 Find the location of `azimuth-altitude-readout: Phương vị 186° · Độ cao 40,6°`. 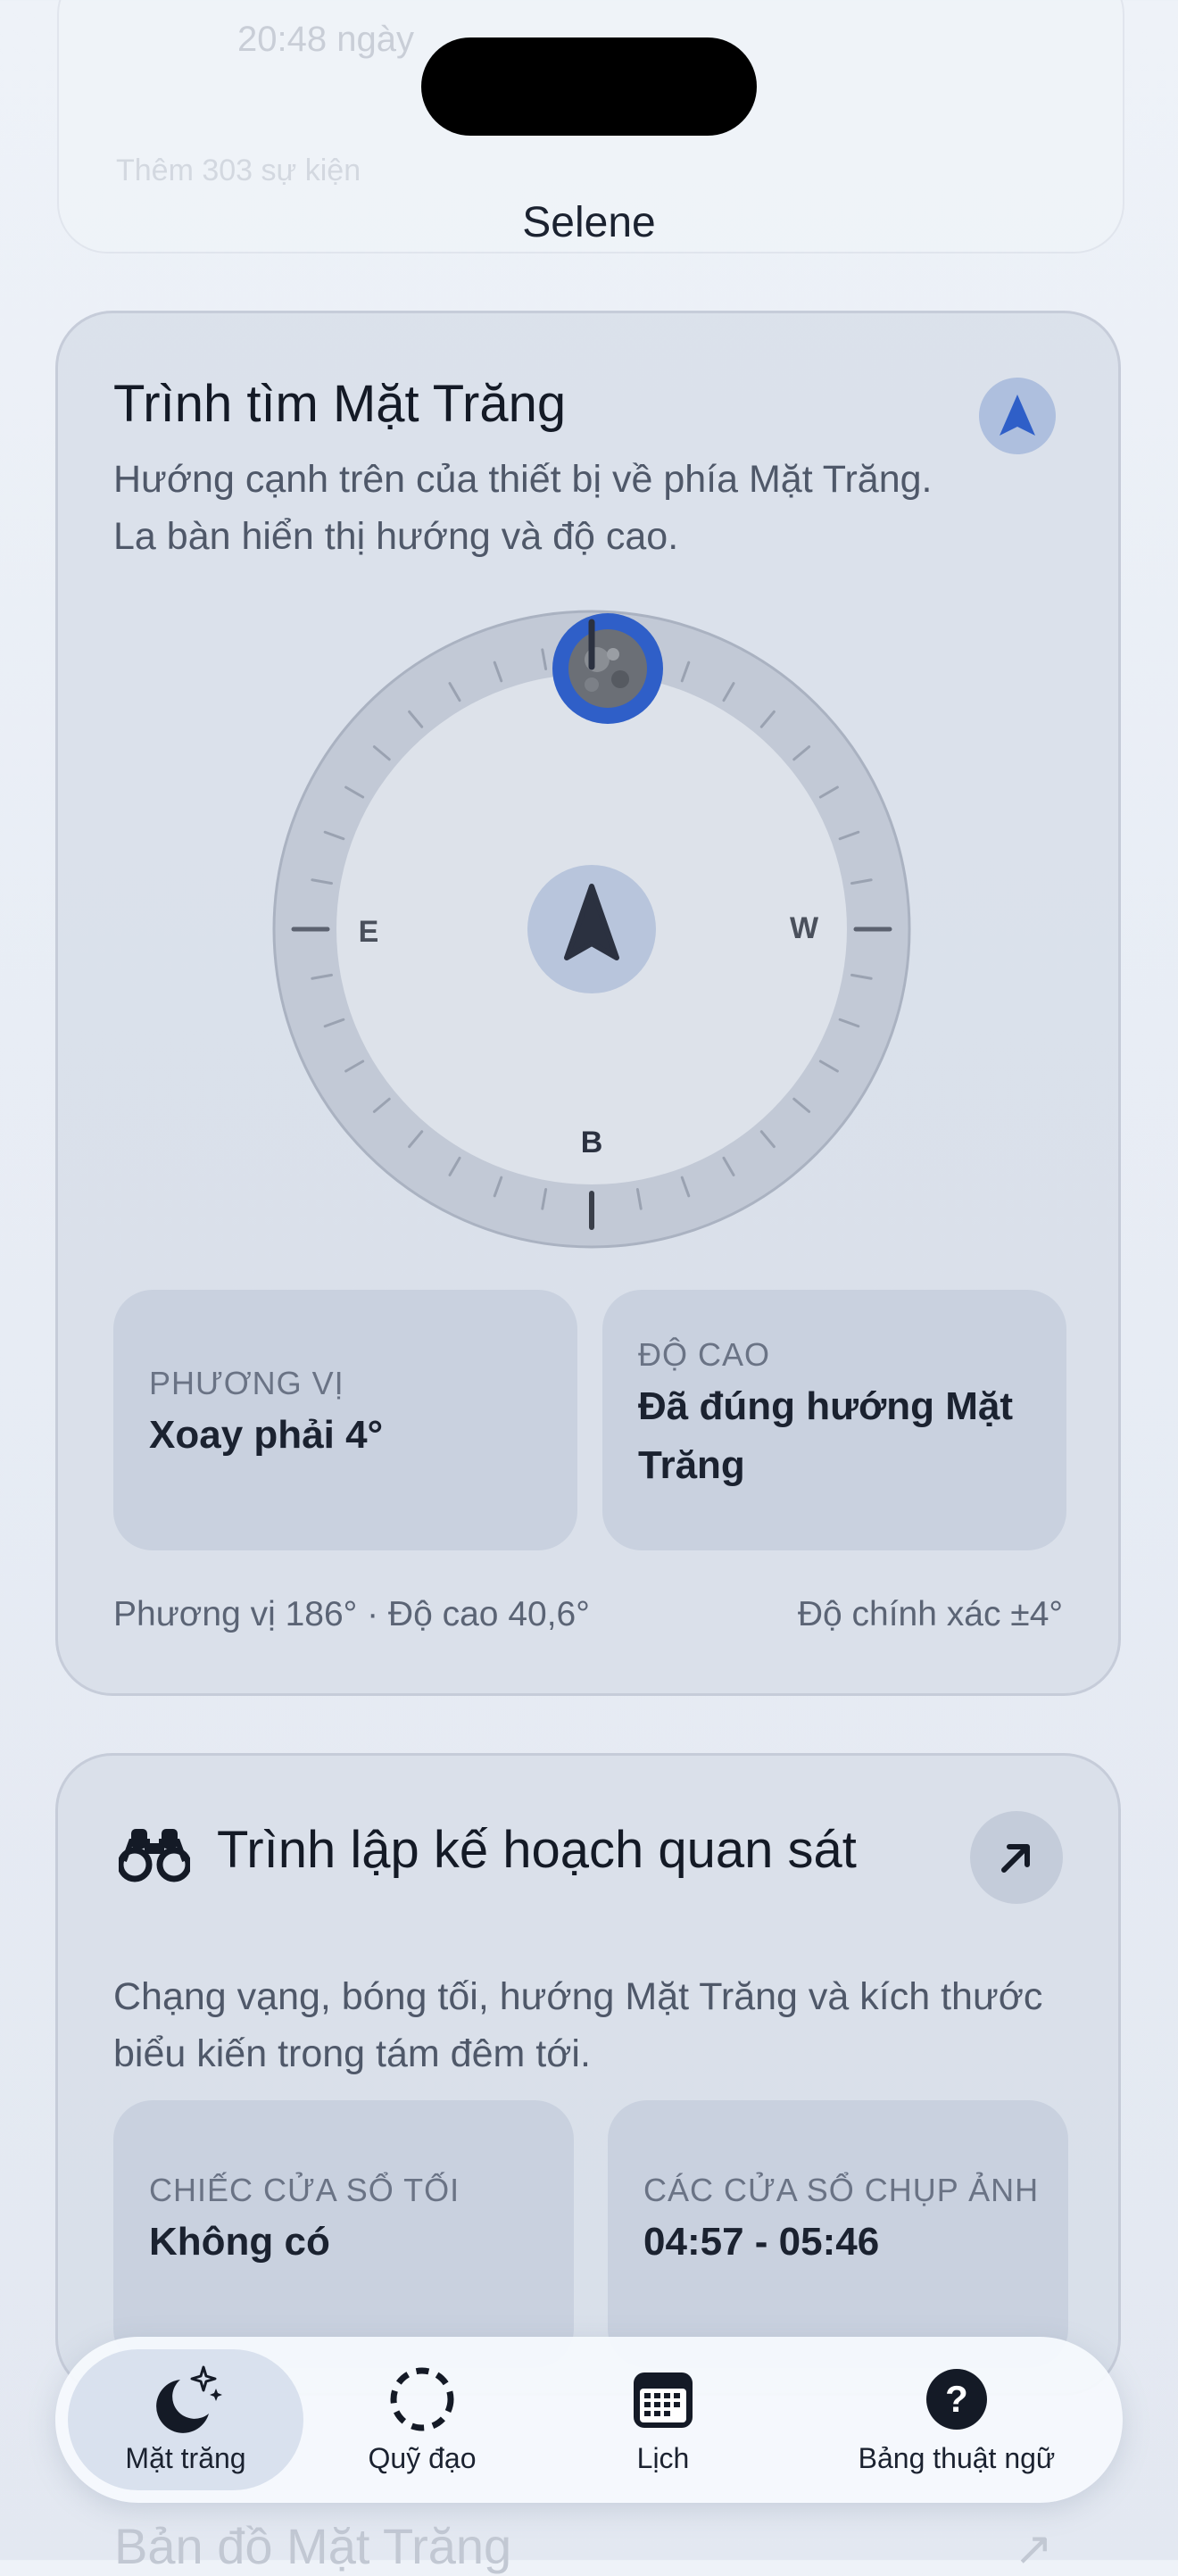

azimuth-altitude-readout: Phương vị 186° · Độ cao 40,6° is located at coordinates (351, 1614).